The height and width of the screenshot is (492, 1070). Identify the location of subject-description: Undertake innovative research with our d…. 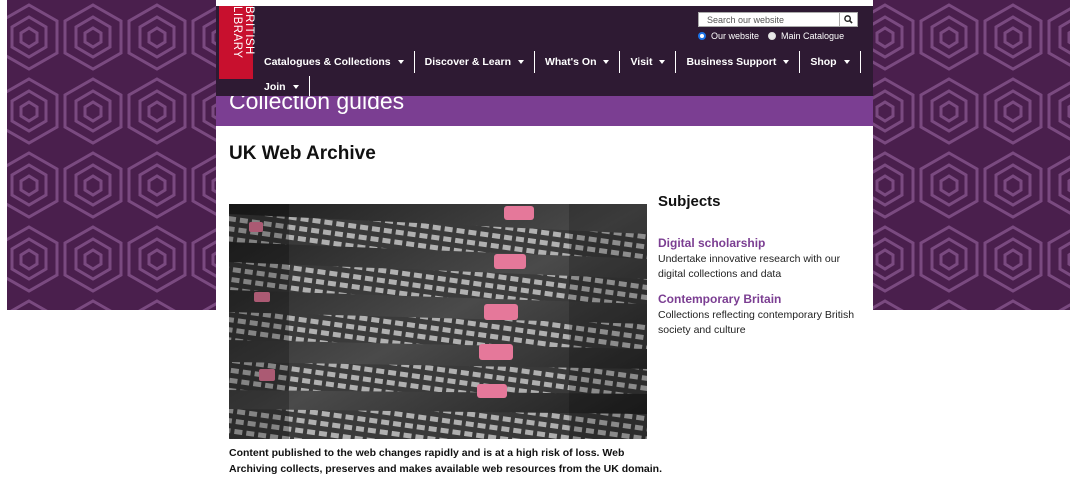
(749, 266).